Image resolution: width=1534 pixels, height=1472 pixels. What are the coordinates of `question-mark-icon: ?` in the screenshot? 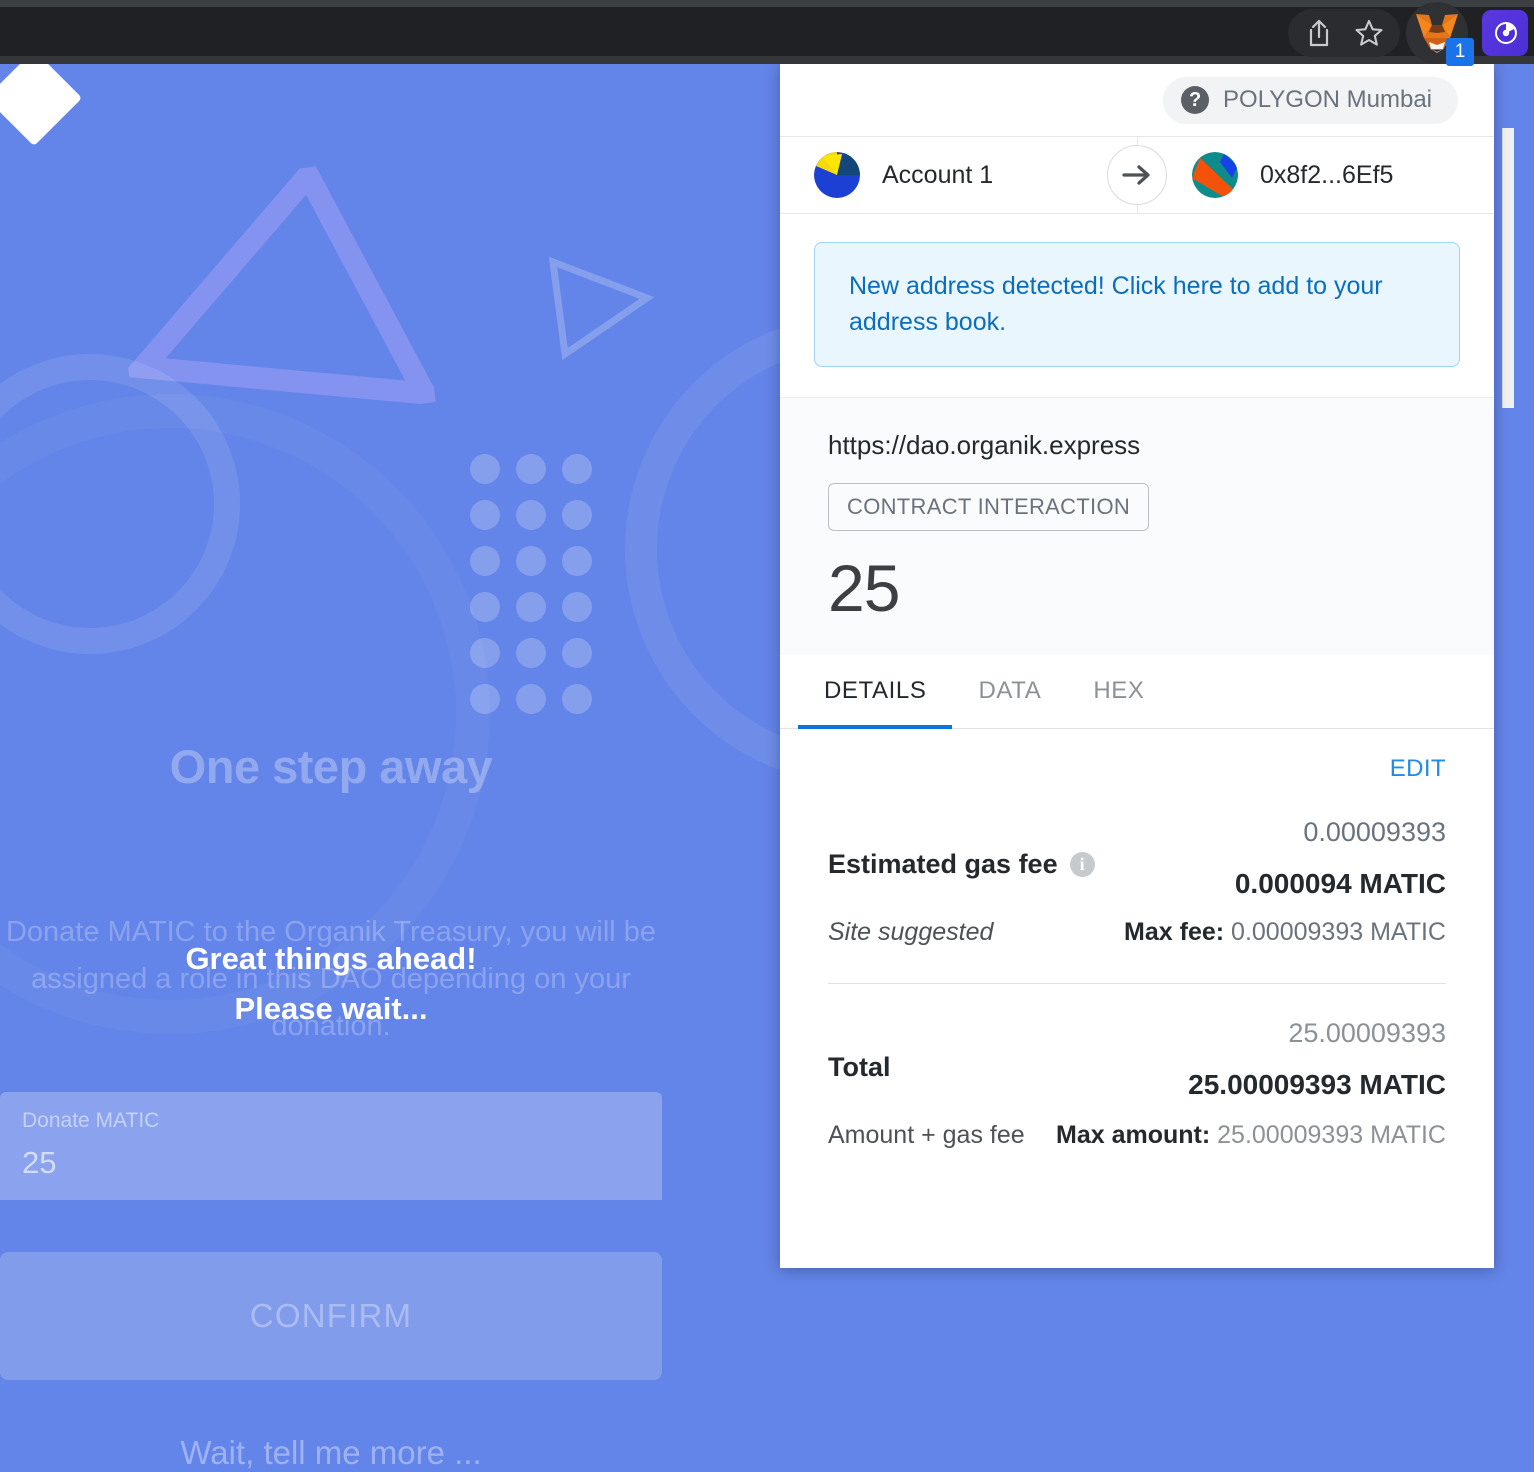 It's located at (1195, 100).